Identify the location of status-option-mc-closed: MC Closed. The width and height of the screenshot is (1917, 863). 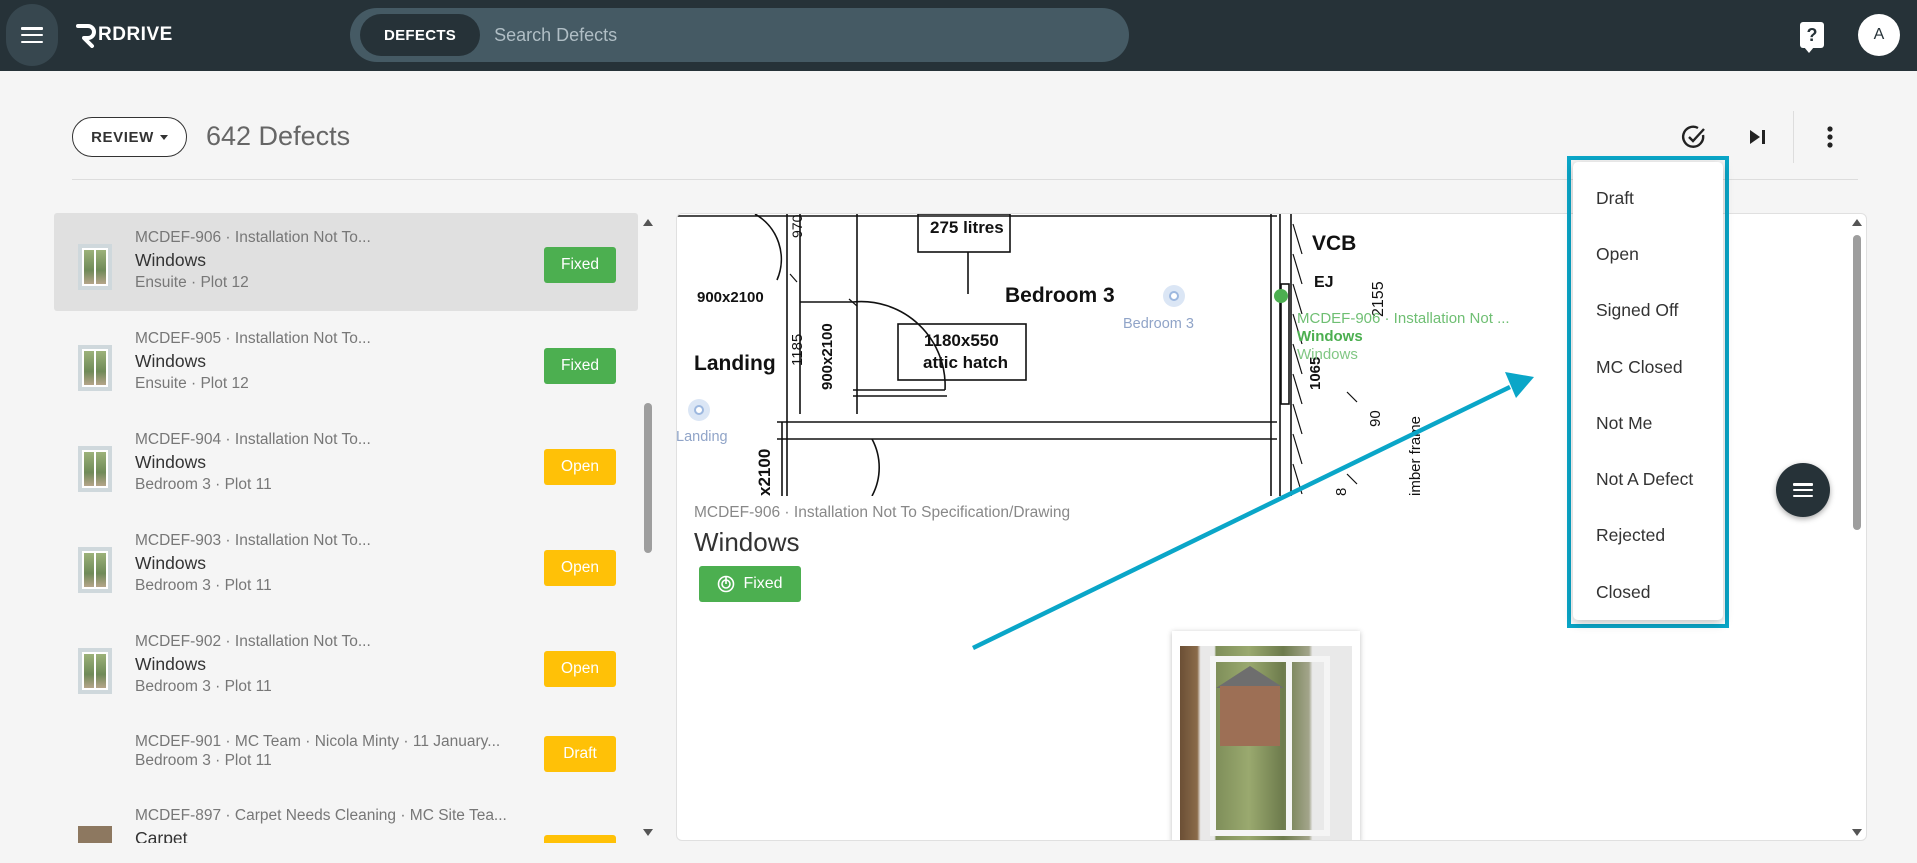
(1648, 367).